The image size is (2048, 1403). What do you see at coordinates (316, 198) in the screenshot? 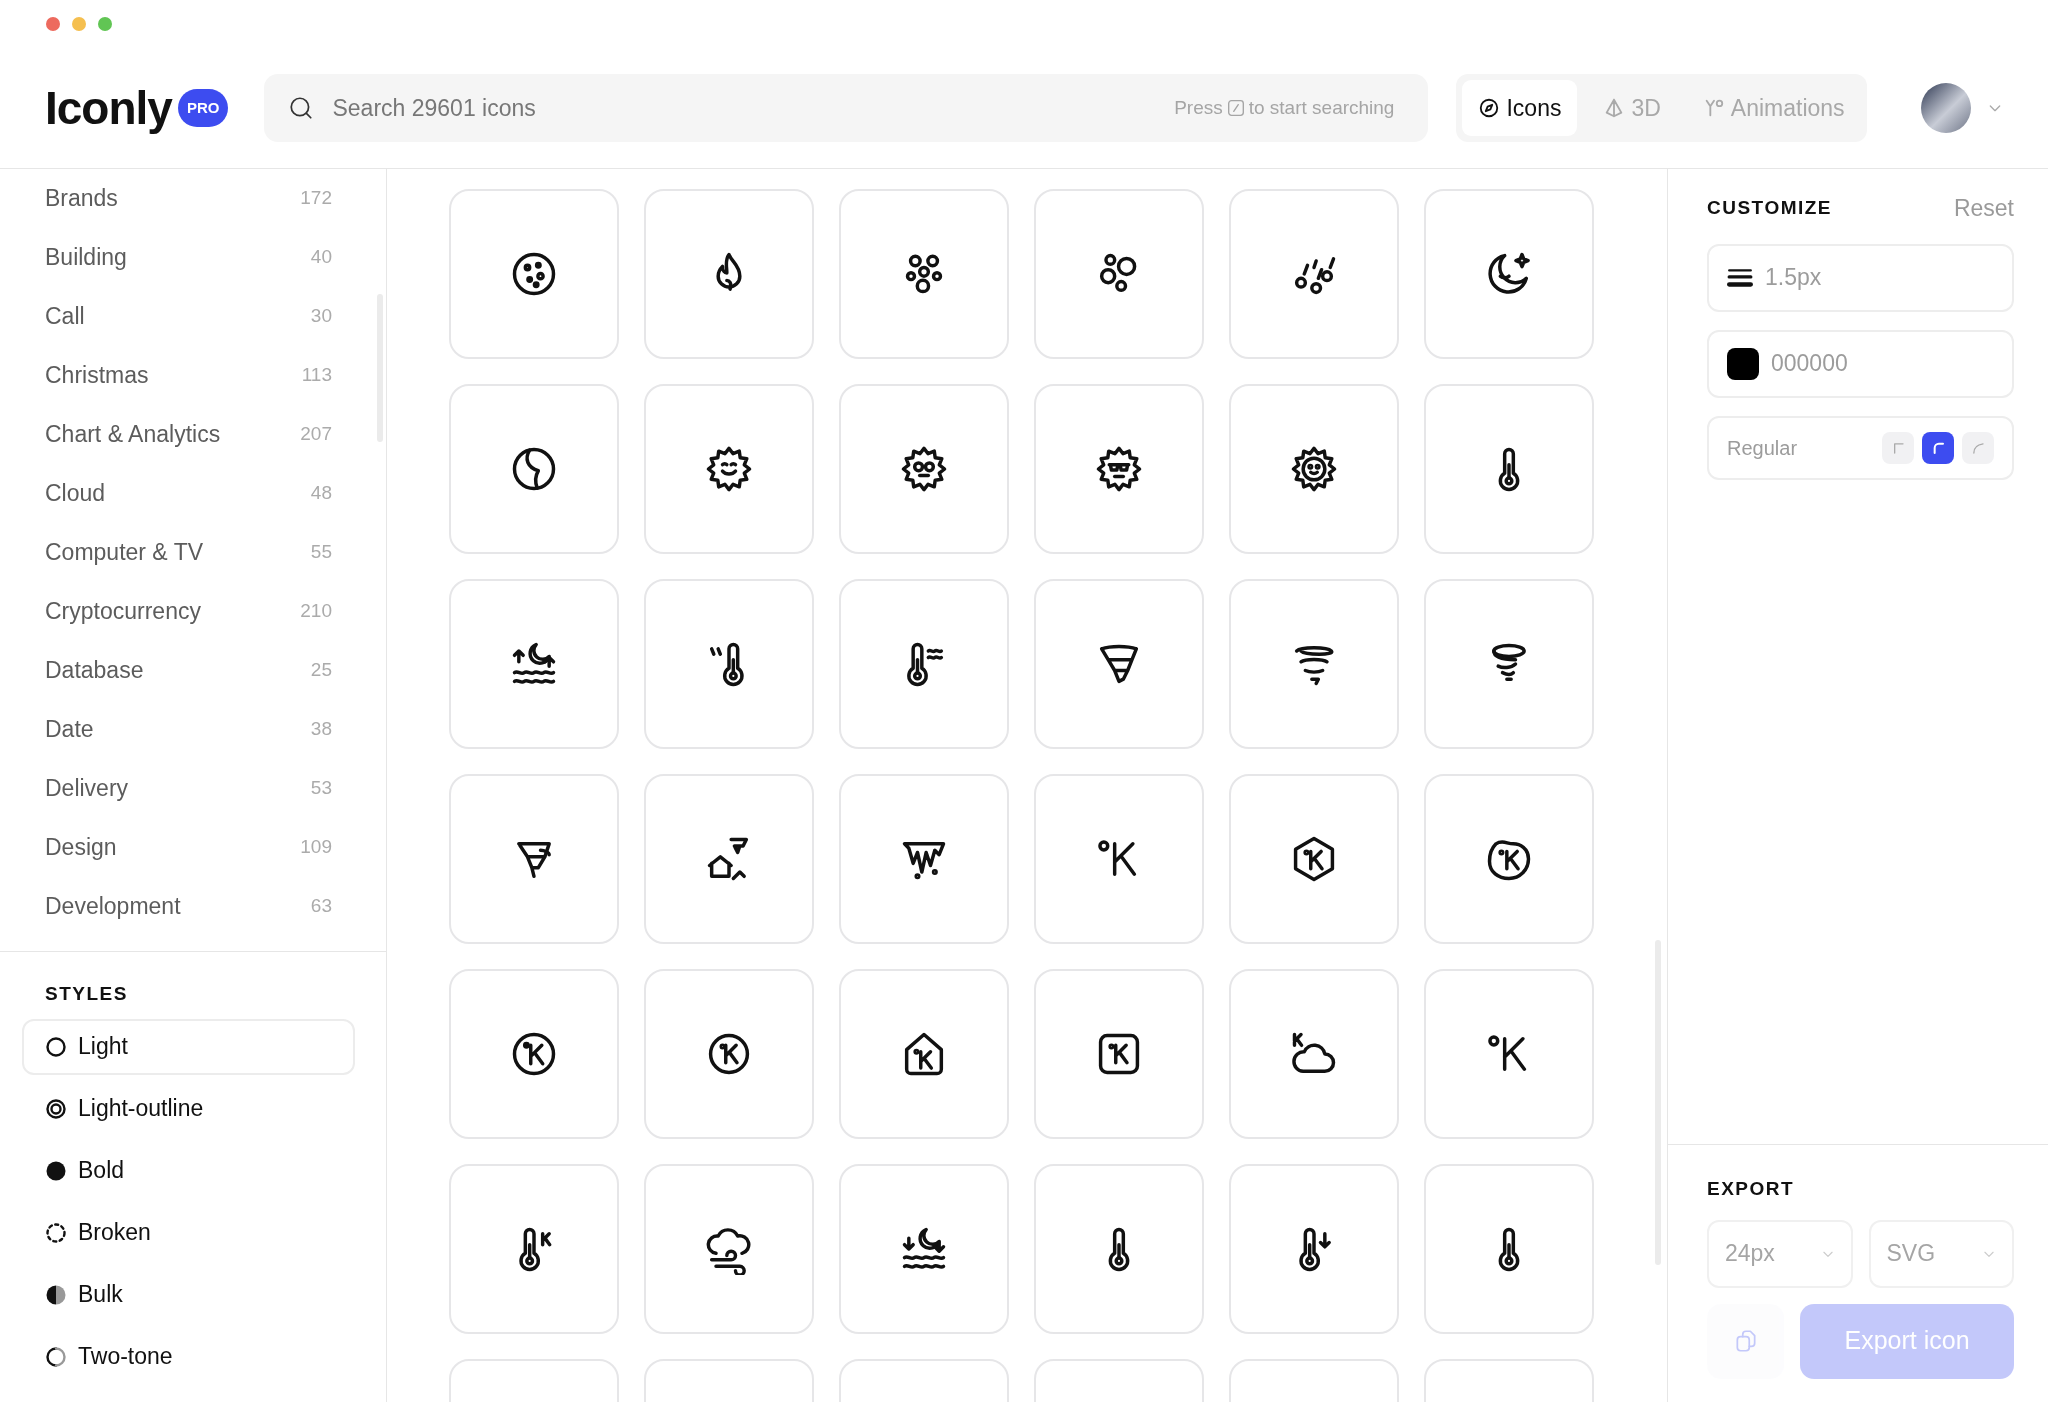
I see `category-count: 172` at bounding box center [316, 198].